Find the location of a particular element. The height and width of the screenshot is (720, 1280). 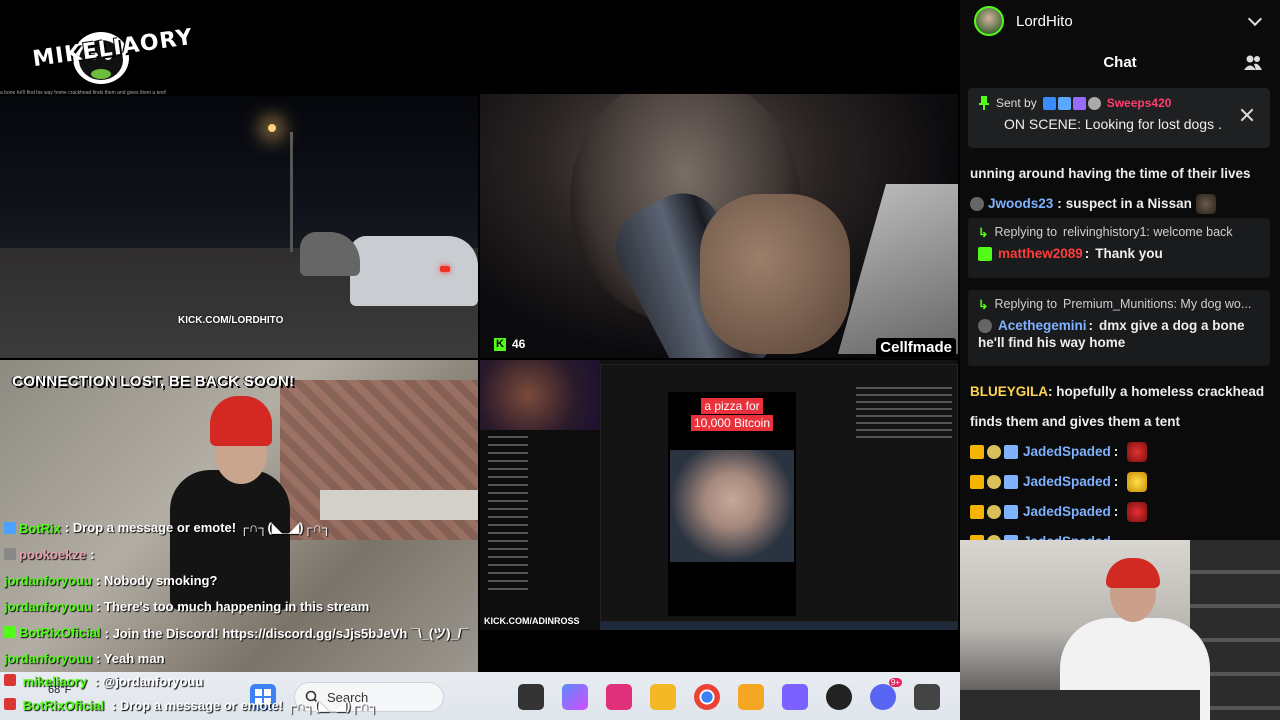

overlay-chat-user: BotRixOficial is located at coordinates (63, 705).